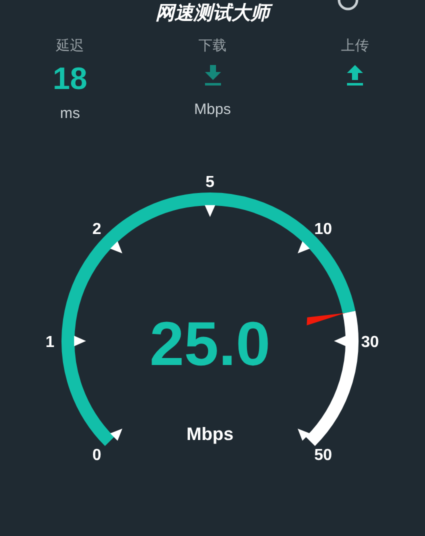 The width and height of the screenshot is (425, 536). What do you see at coordinates (348, 6) in the screenshot?
I see `round-icon` at bounding box center [348, 6].